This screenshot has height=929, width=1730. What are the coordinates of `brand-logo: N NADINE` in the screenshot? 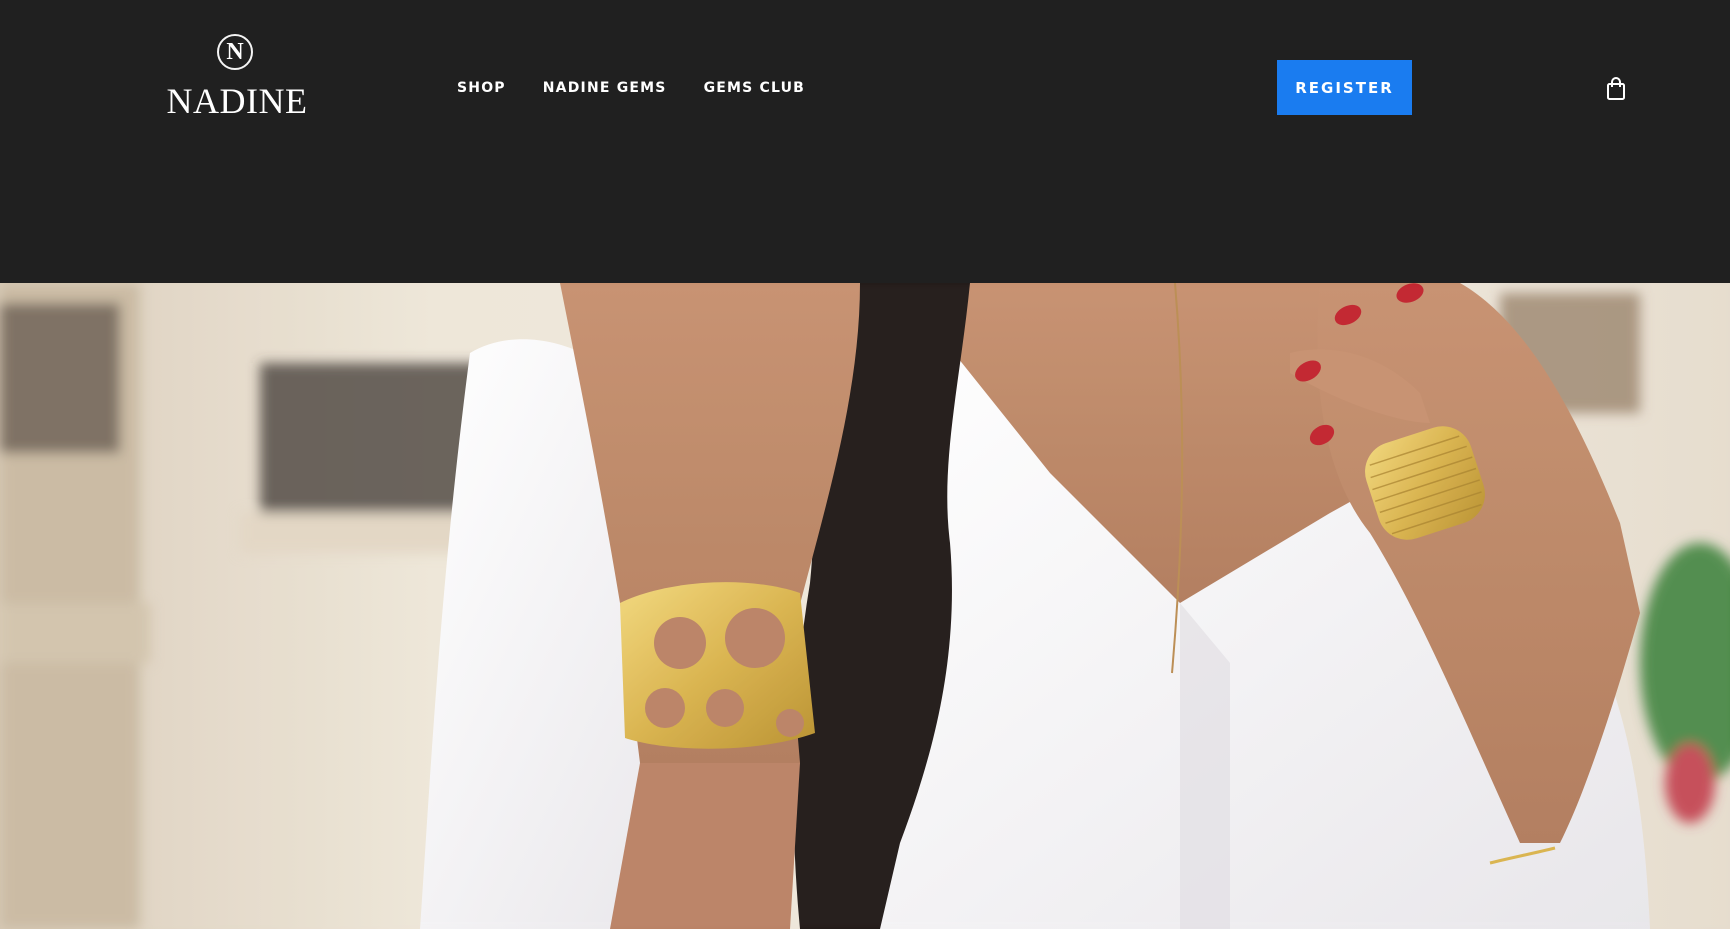 It's located at (237, 80).